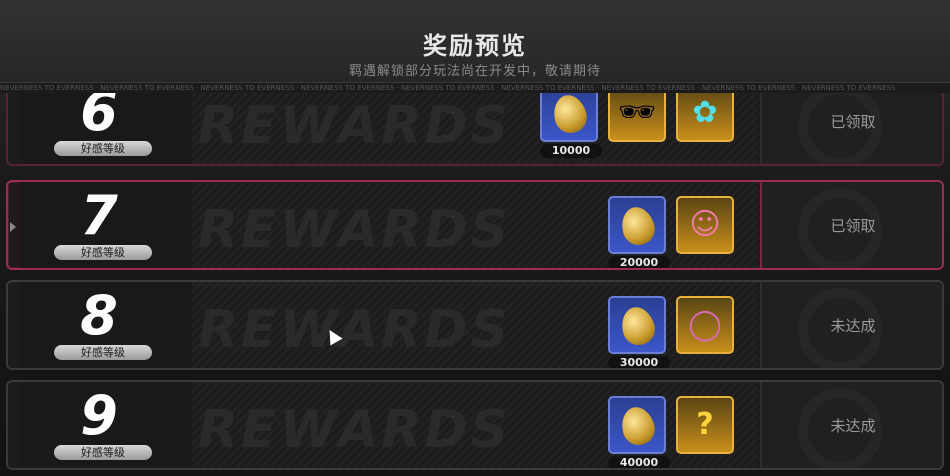 This screenshot has height=476, width=950. What do you see at coordinates (474, 71) in the screenshot?
I see `page-subtitle: 羁遇解锁部分玩法尚在开发中，敬请期待` at bounding box center [474, 71].